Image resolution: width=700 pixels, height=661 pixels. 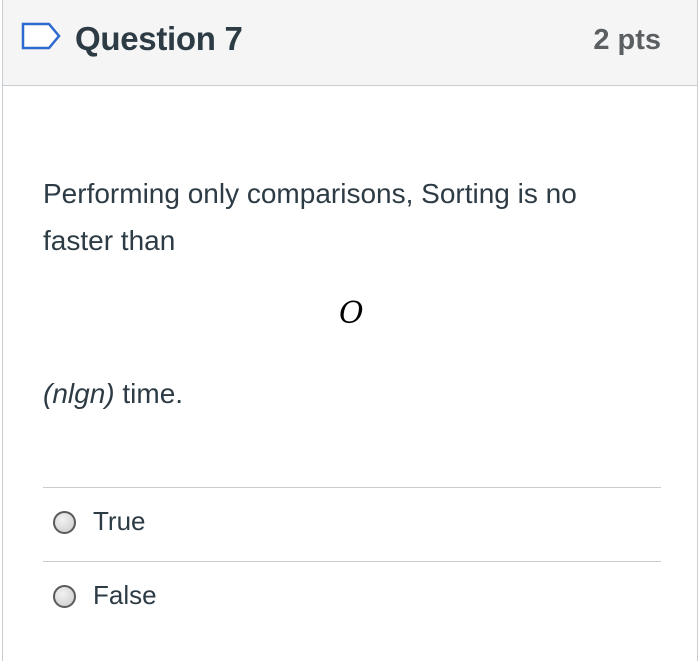 I want to click on question-header: Question 7 2 pts, so click(x=350, y=43).